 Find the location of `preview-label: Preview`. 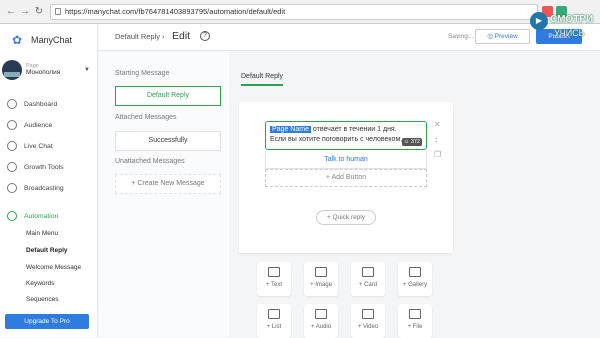

preview-label: Preview is located at coordinates (506, 36).